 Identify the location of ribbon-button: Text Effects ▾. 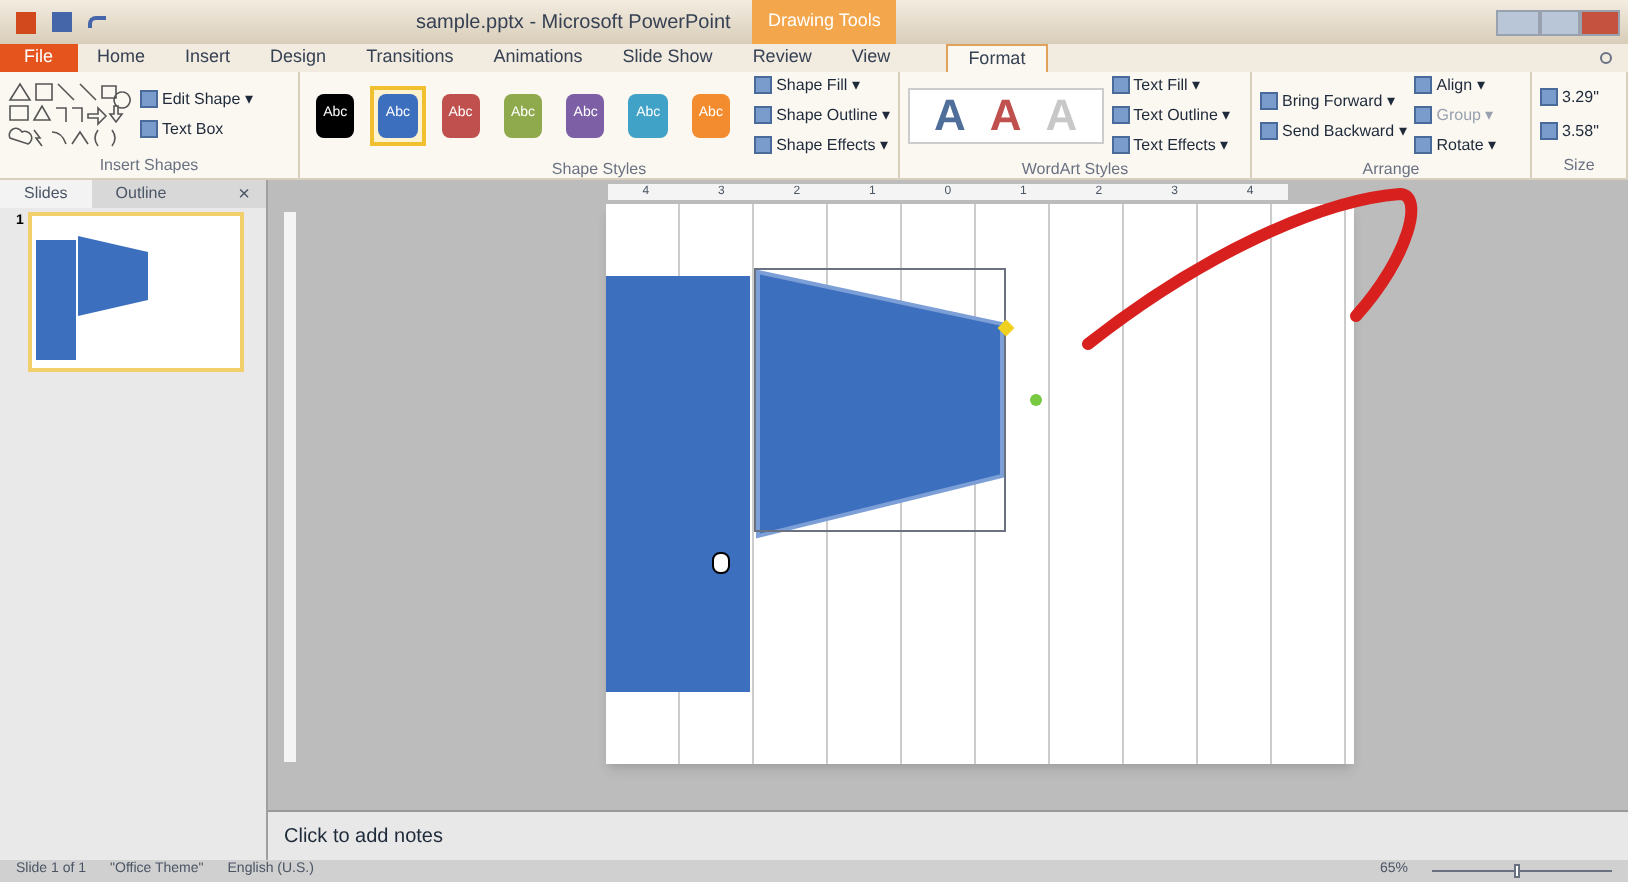
(1171, 145).